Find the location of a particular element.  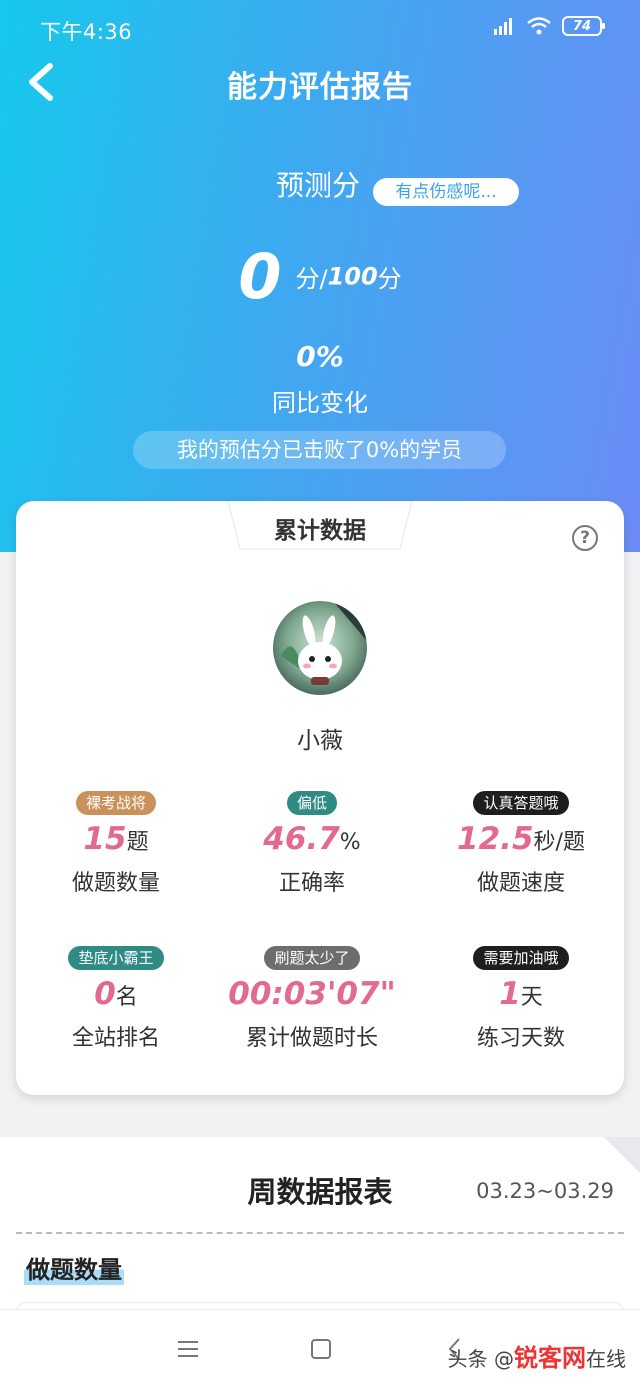

stat-speed: 认真答题哦 12.5秒/题 做题速度 is located at coordinates (521, 844).